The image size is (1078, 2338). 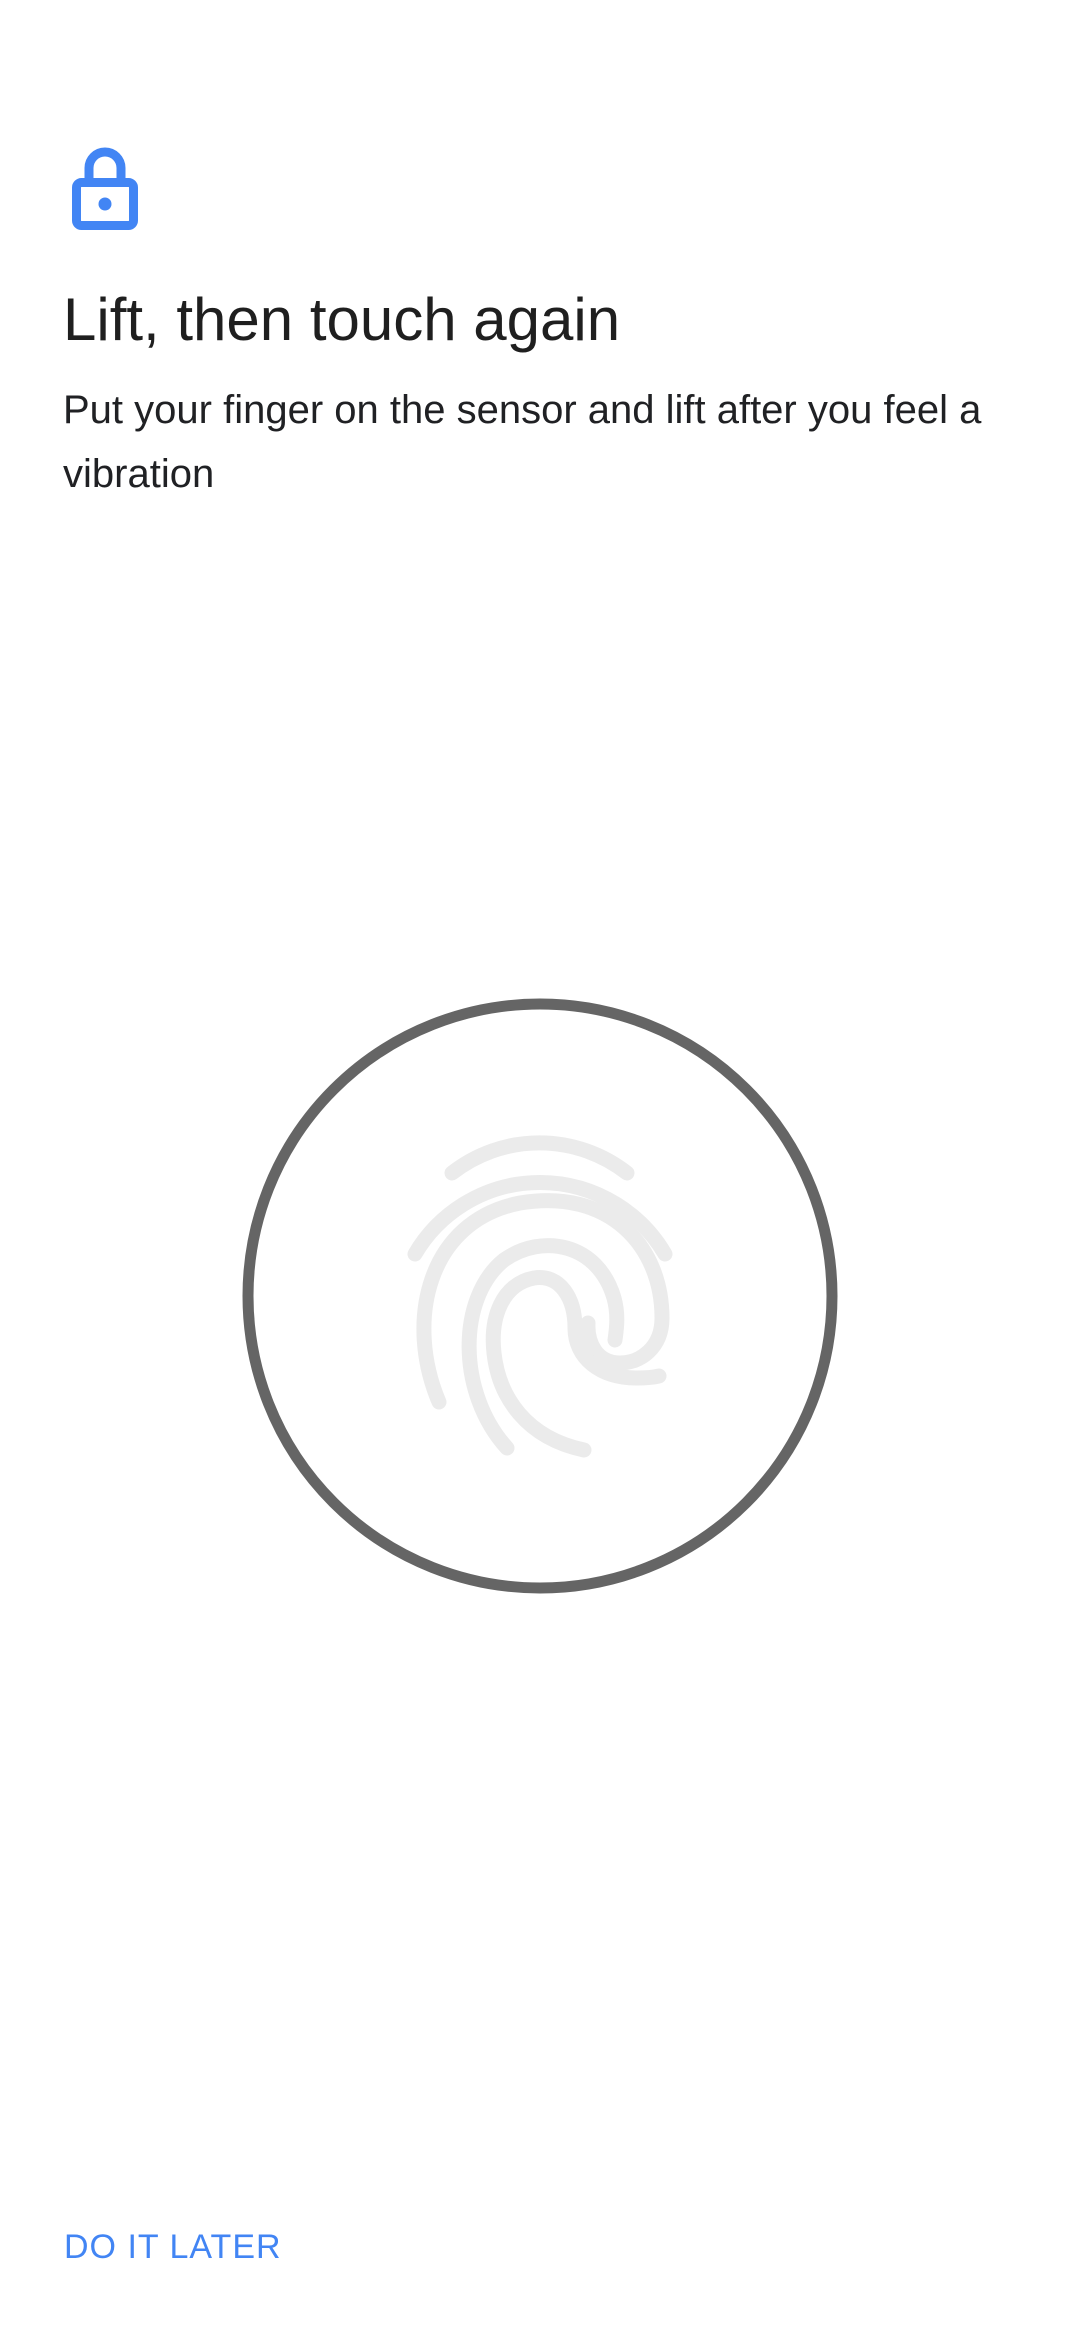 I want to click on page-title: Lift, then touch again, so click(x=342, y=319).